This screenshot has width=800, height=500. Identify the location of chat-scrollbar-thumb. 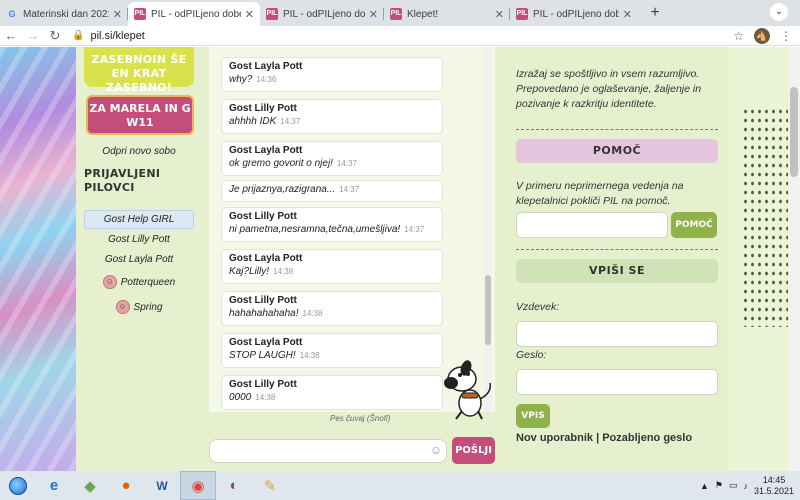
(488, 310).